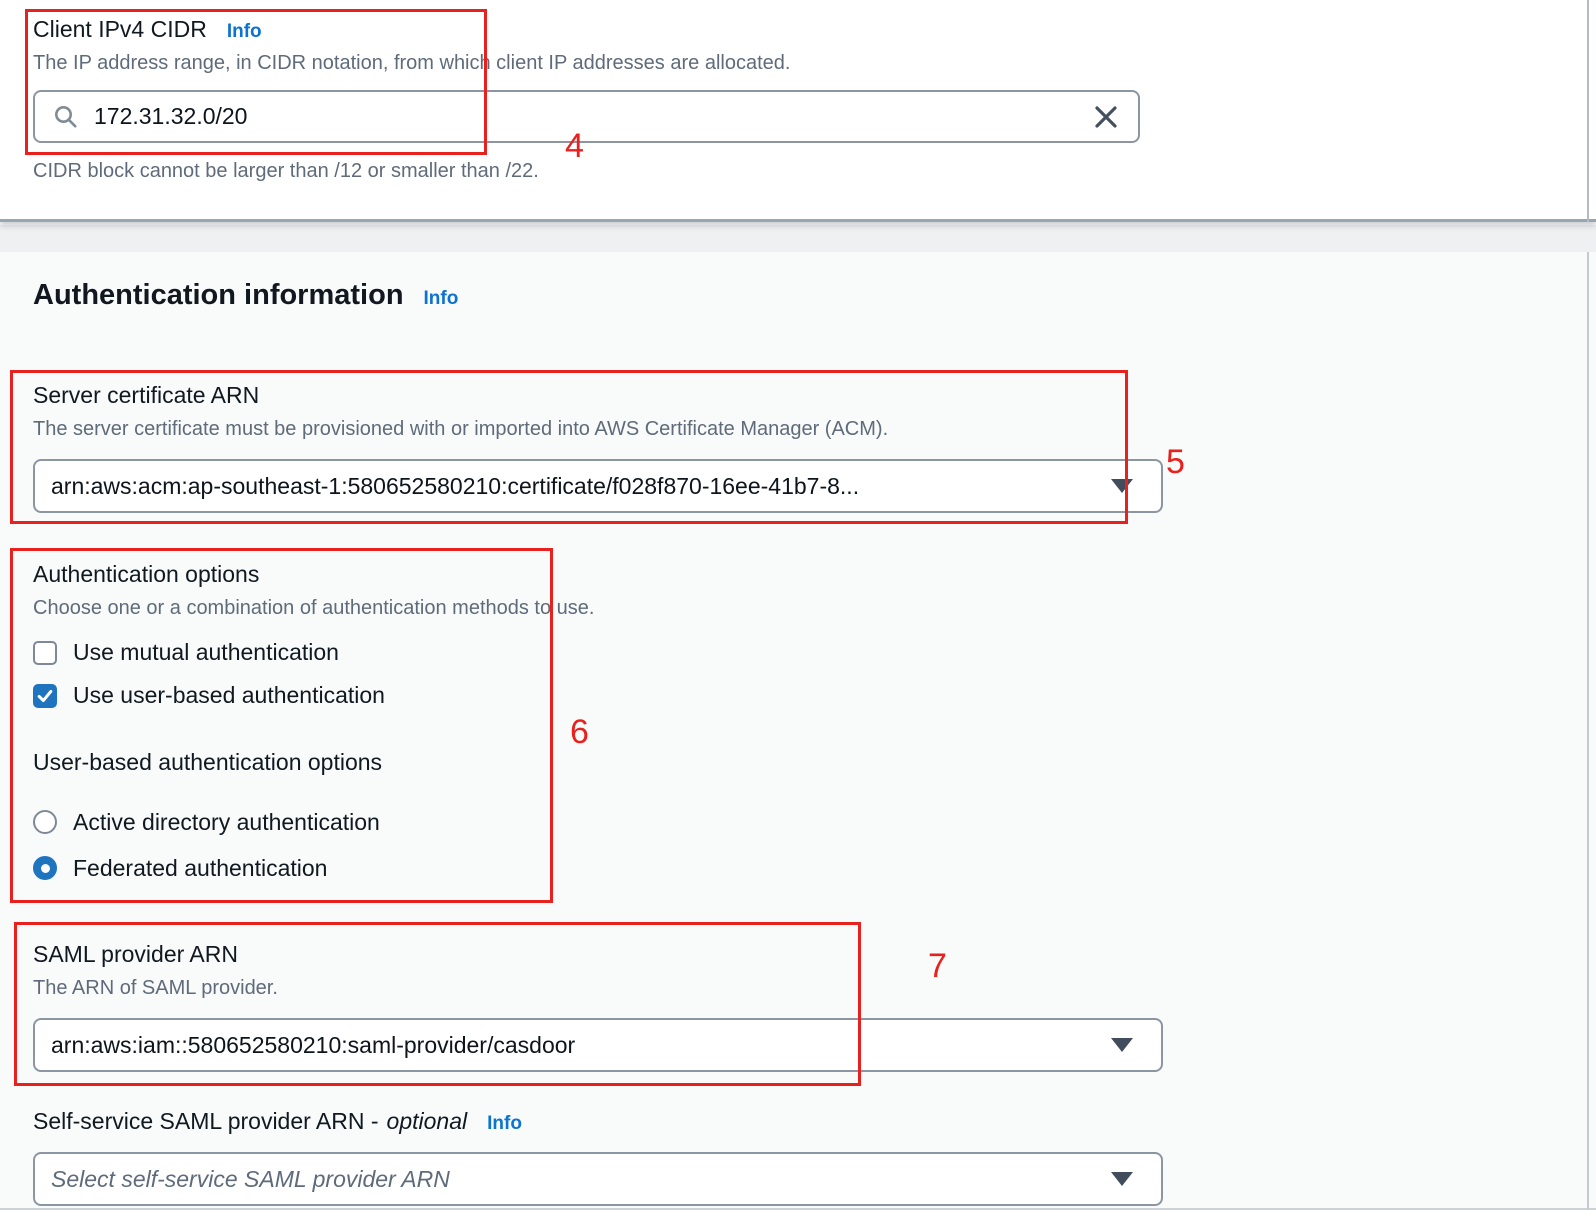 The image size is (1596, 1232). What do you see at coordinates (135, 954) in the screenshot?
I see `saml-provider-label: SAML provider ARN` at bounding box center [135, 954].